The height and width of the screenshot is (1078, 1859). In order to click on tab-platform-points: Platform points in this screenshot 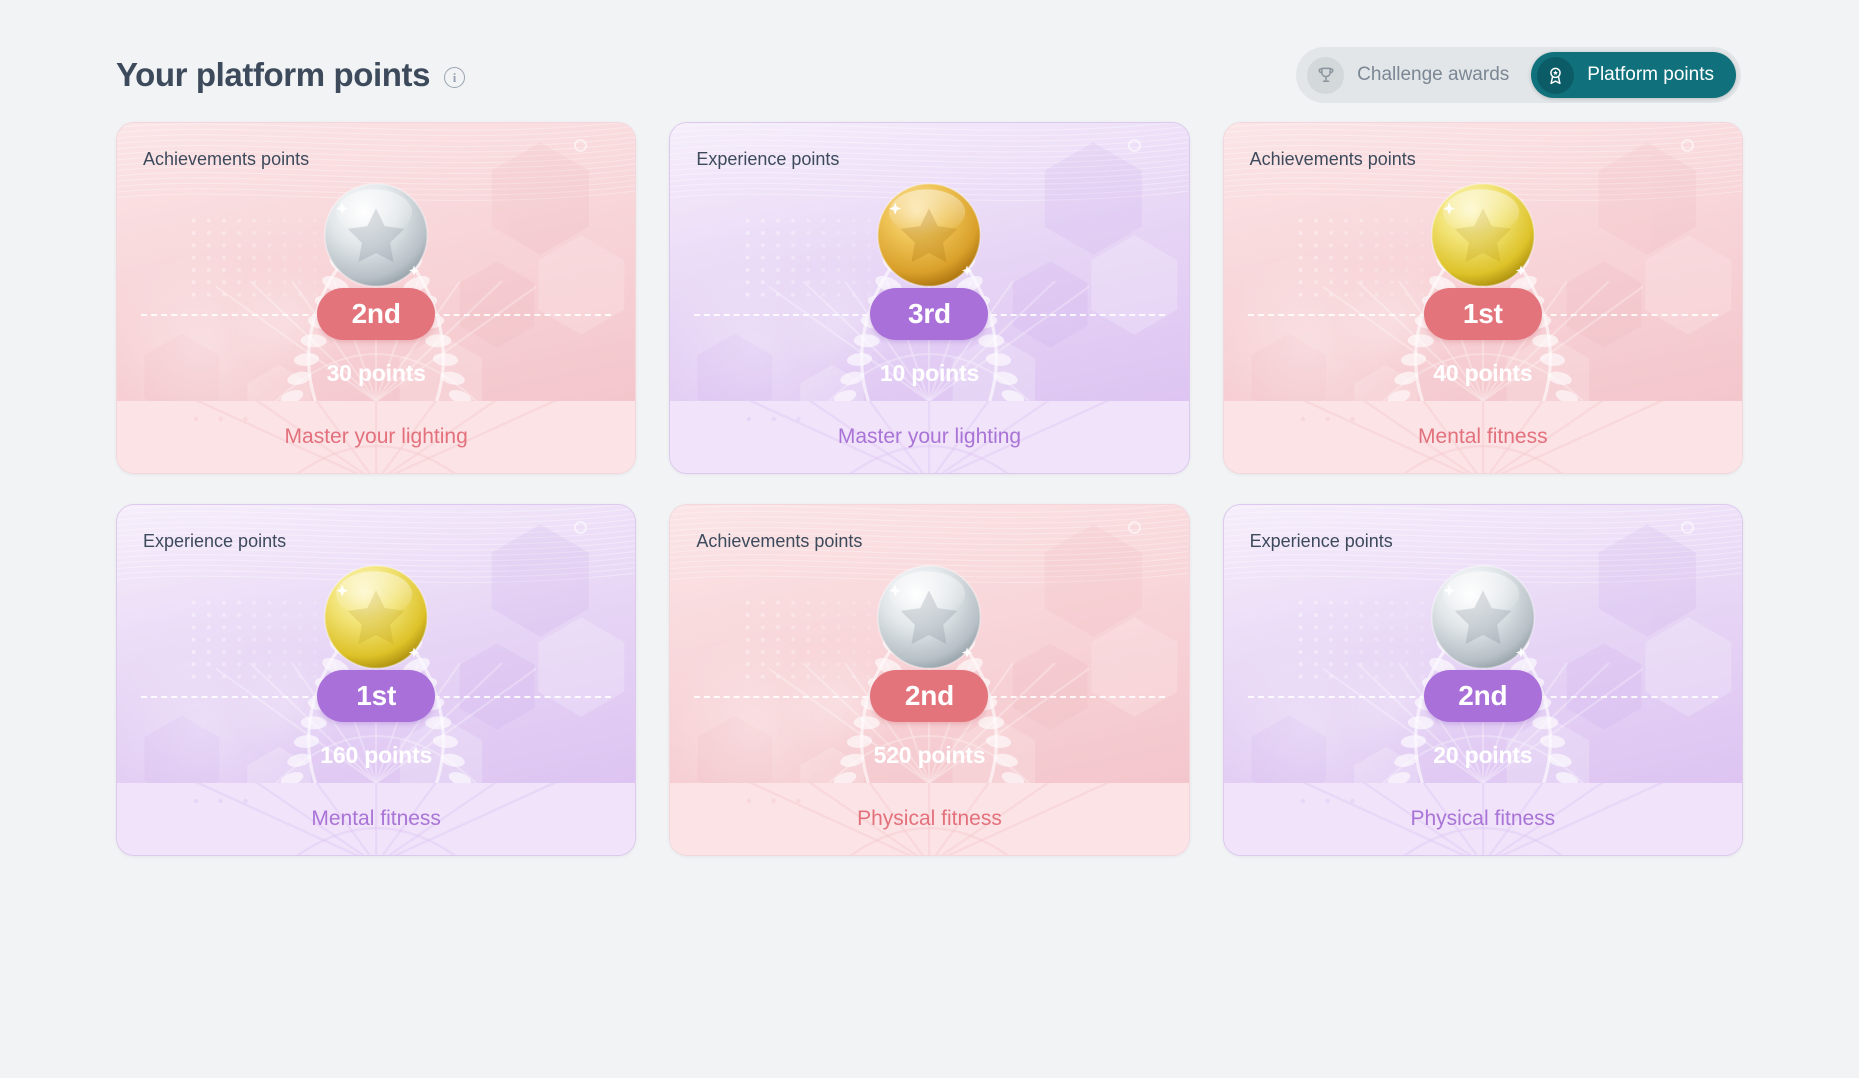, I will do `click(1633, 75)`.